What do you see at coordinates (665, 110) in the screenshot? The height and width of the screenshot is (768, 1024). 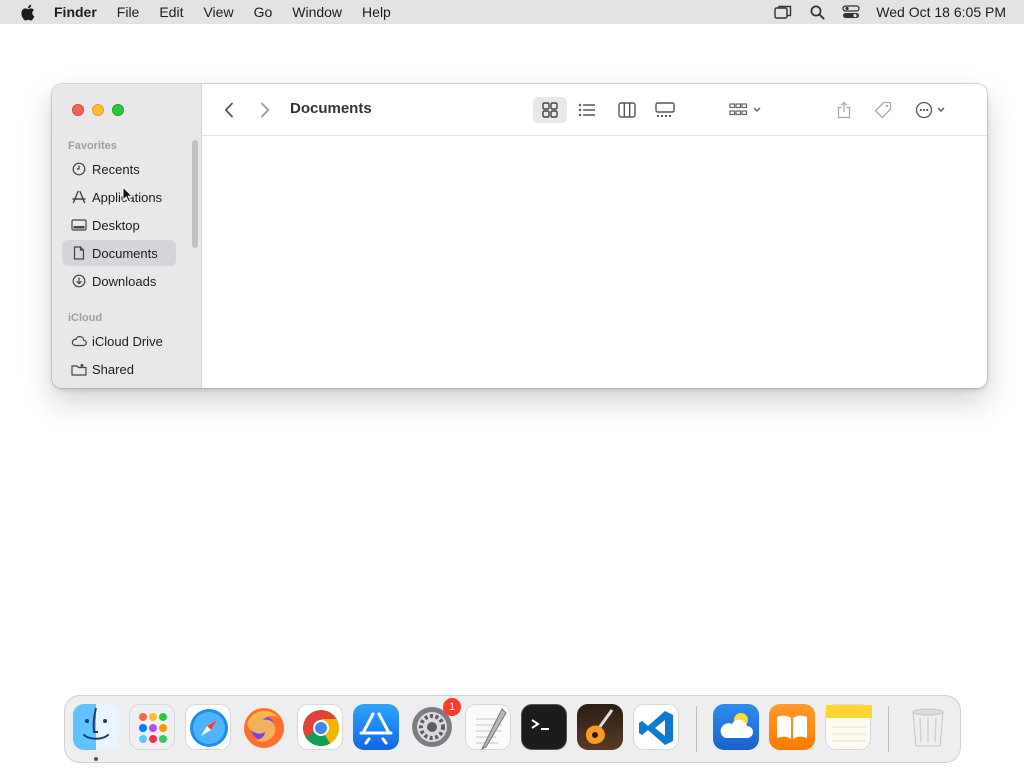 I see `gallery-view-icon` at bounding box center [665, 110].